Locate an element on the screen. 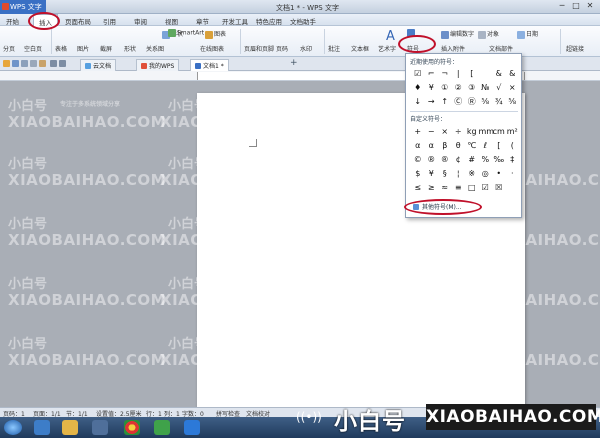 Image resolution: width=600 pixels, height=438 pixels. custom-symbol: ‡ is located at coordinates (513, 160).